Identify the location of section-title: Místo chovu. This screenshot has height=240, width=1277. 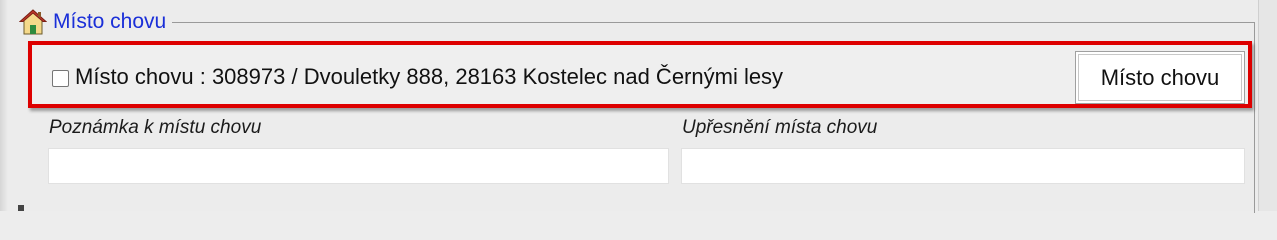
(110, 21).